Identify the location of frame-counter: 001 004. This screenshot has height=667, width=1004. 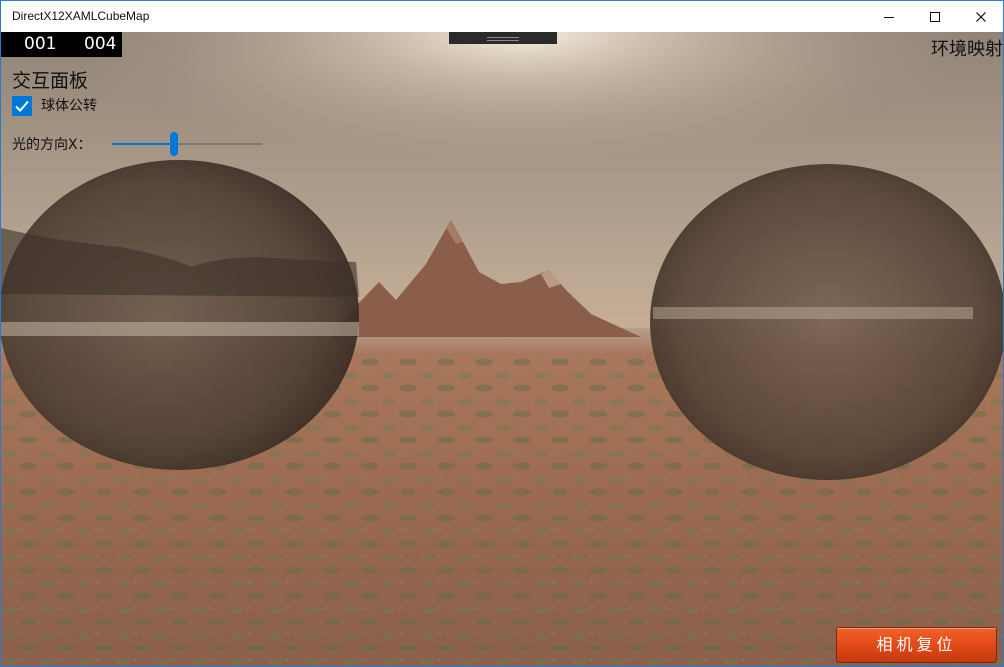
(61, 44).